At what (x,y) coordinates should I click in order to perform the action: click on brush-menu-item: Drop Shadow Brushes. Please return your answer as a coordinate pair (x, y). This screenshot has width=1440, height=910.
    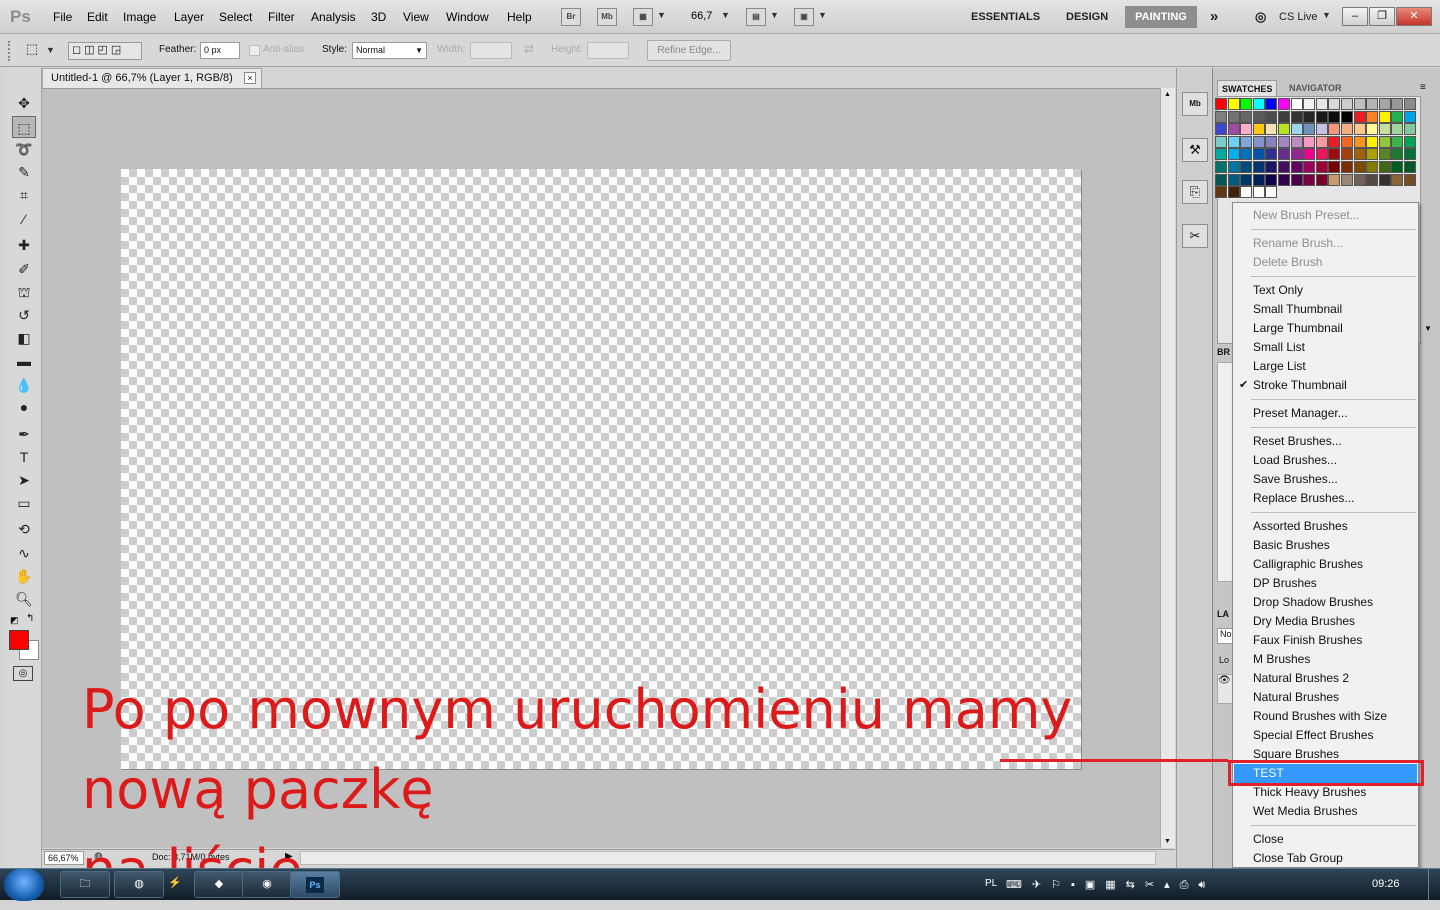
    Looking at the image, I should click on (1325, 602).